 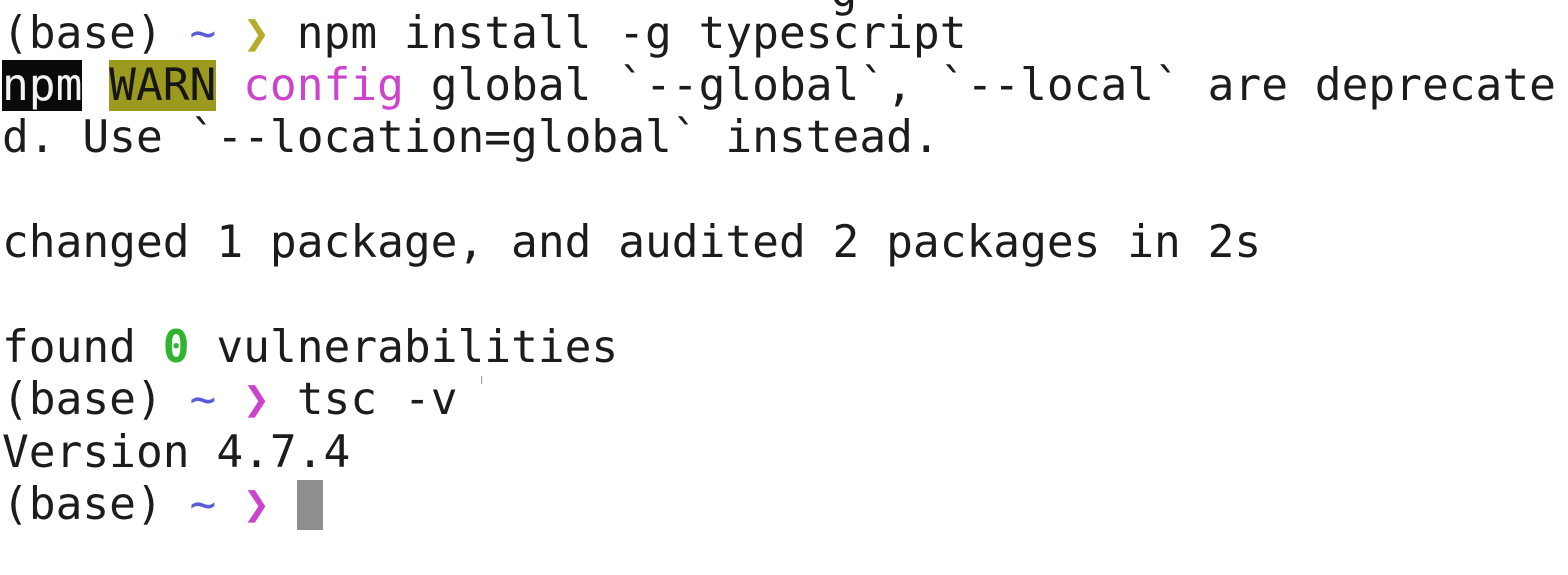 I want to click on command-line-tsc: (base) ~ ❯ tsc -v, so click(x=229, y=400).